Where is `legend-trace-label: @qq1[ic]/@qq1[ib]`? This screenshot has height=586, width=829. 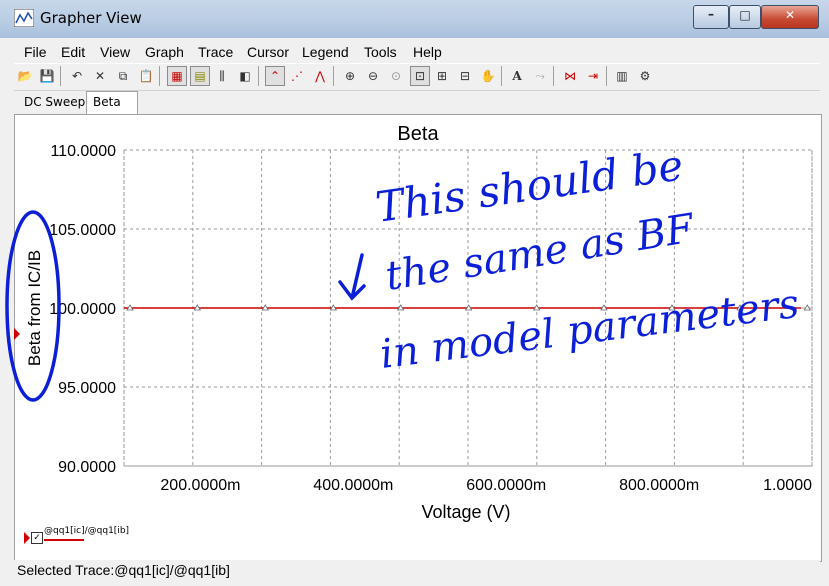 legend-trace-label: @qq1[ic]/@qq1[ib] is located at coordinates (86, 531).